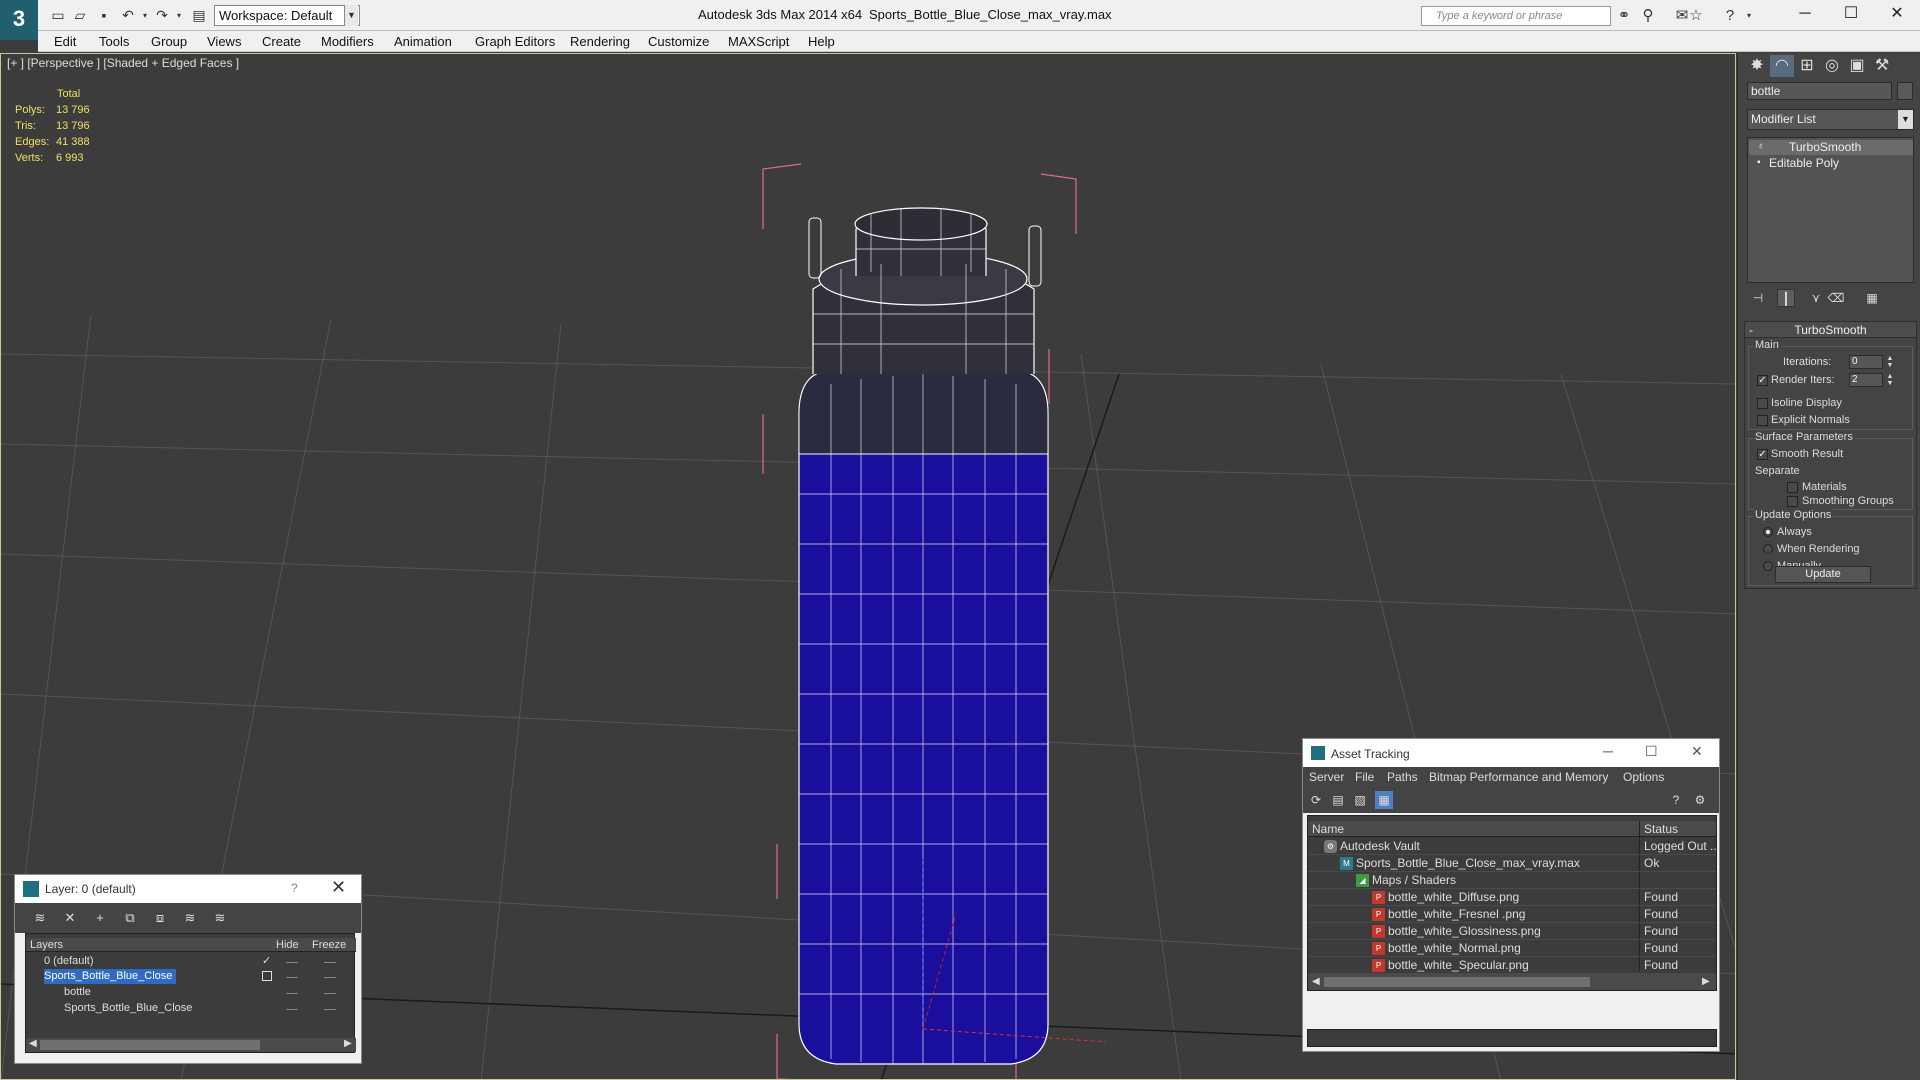 The image size is (1920, 1080). Describe the element at coordinates (80, 15) in the screenshot. I see `open-file-icon: ▱` at that location.